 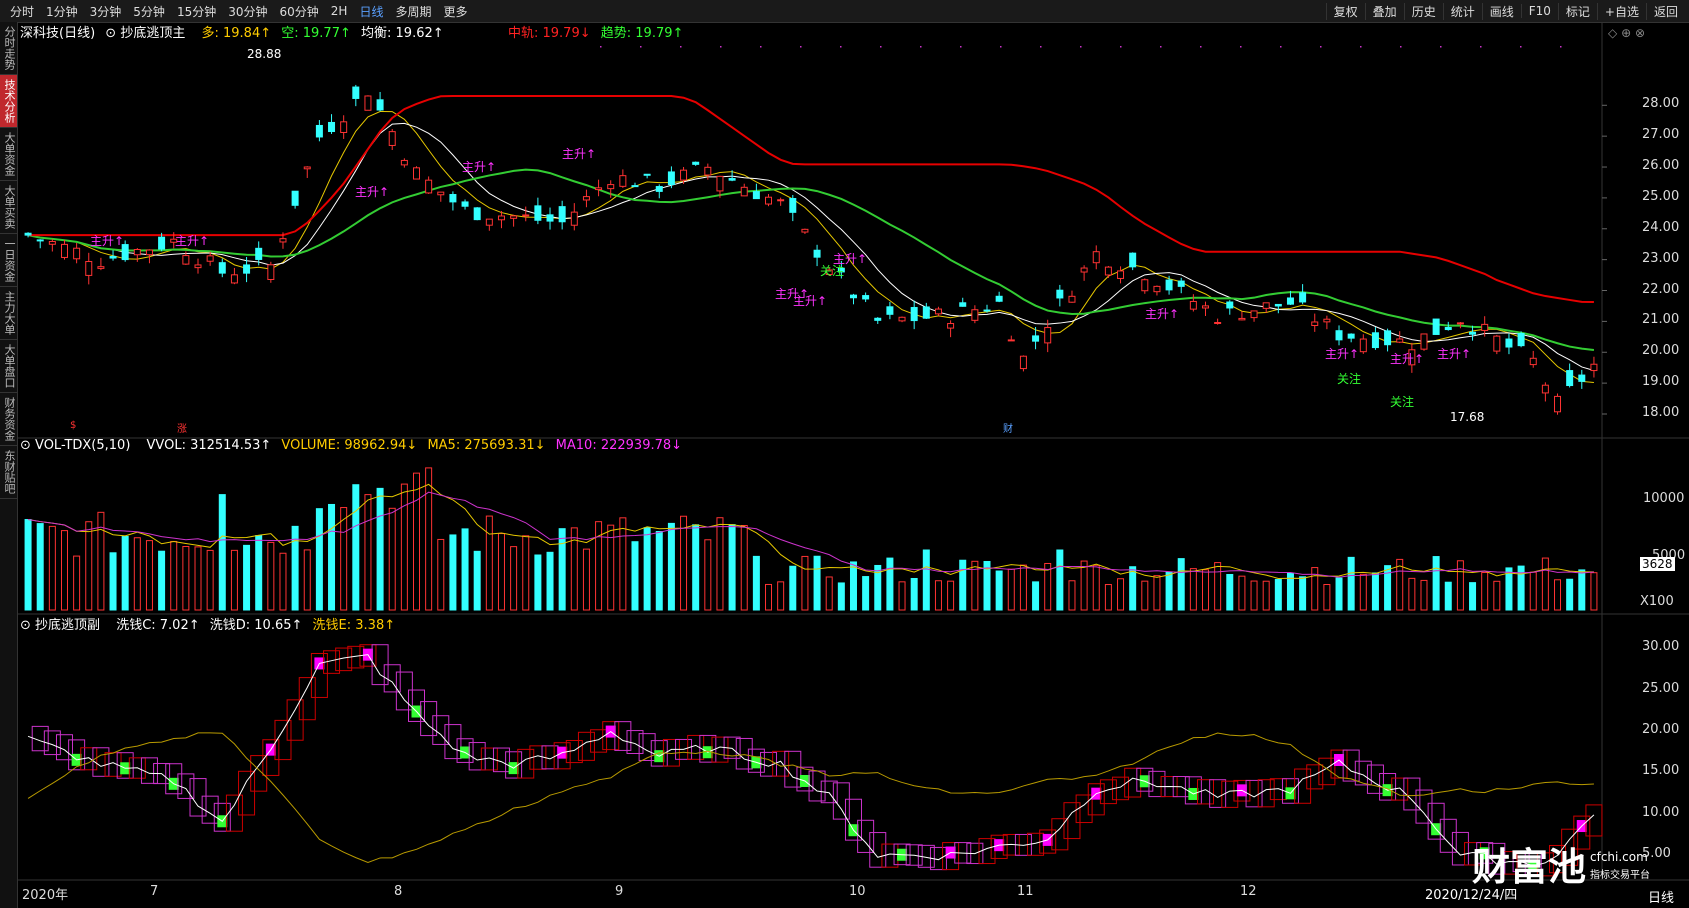 I want to click on price-axis-tick: 25.00, so click(x=1661, y=196).